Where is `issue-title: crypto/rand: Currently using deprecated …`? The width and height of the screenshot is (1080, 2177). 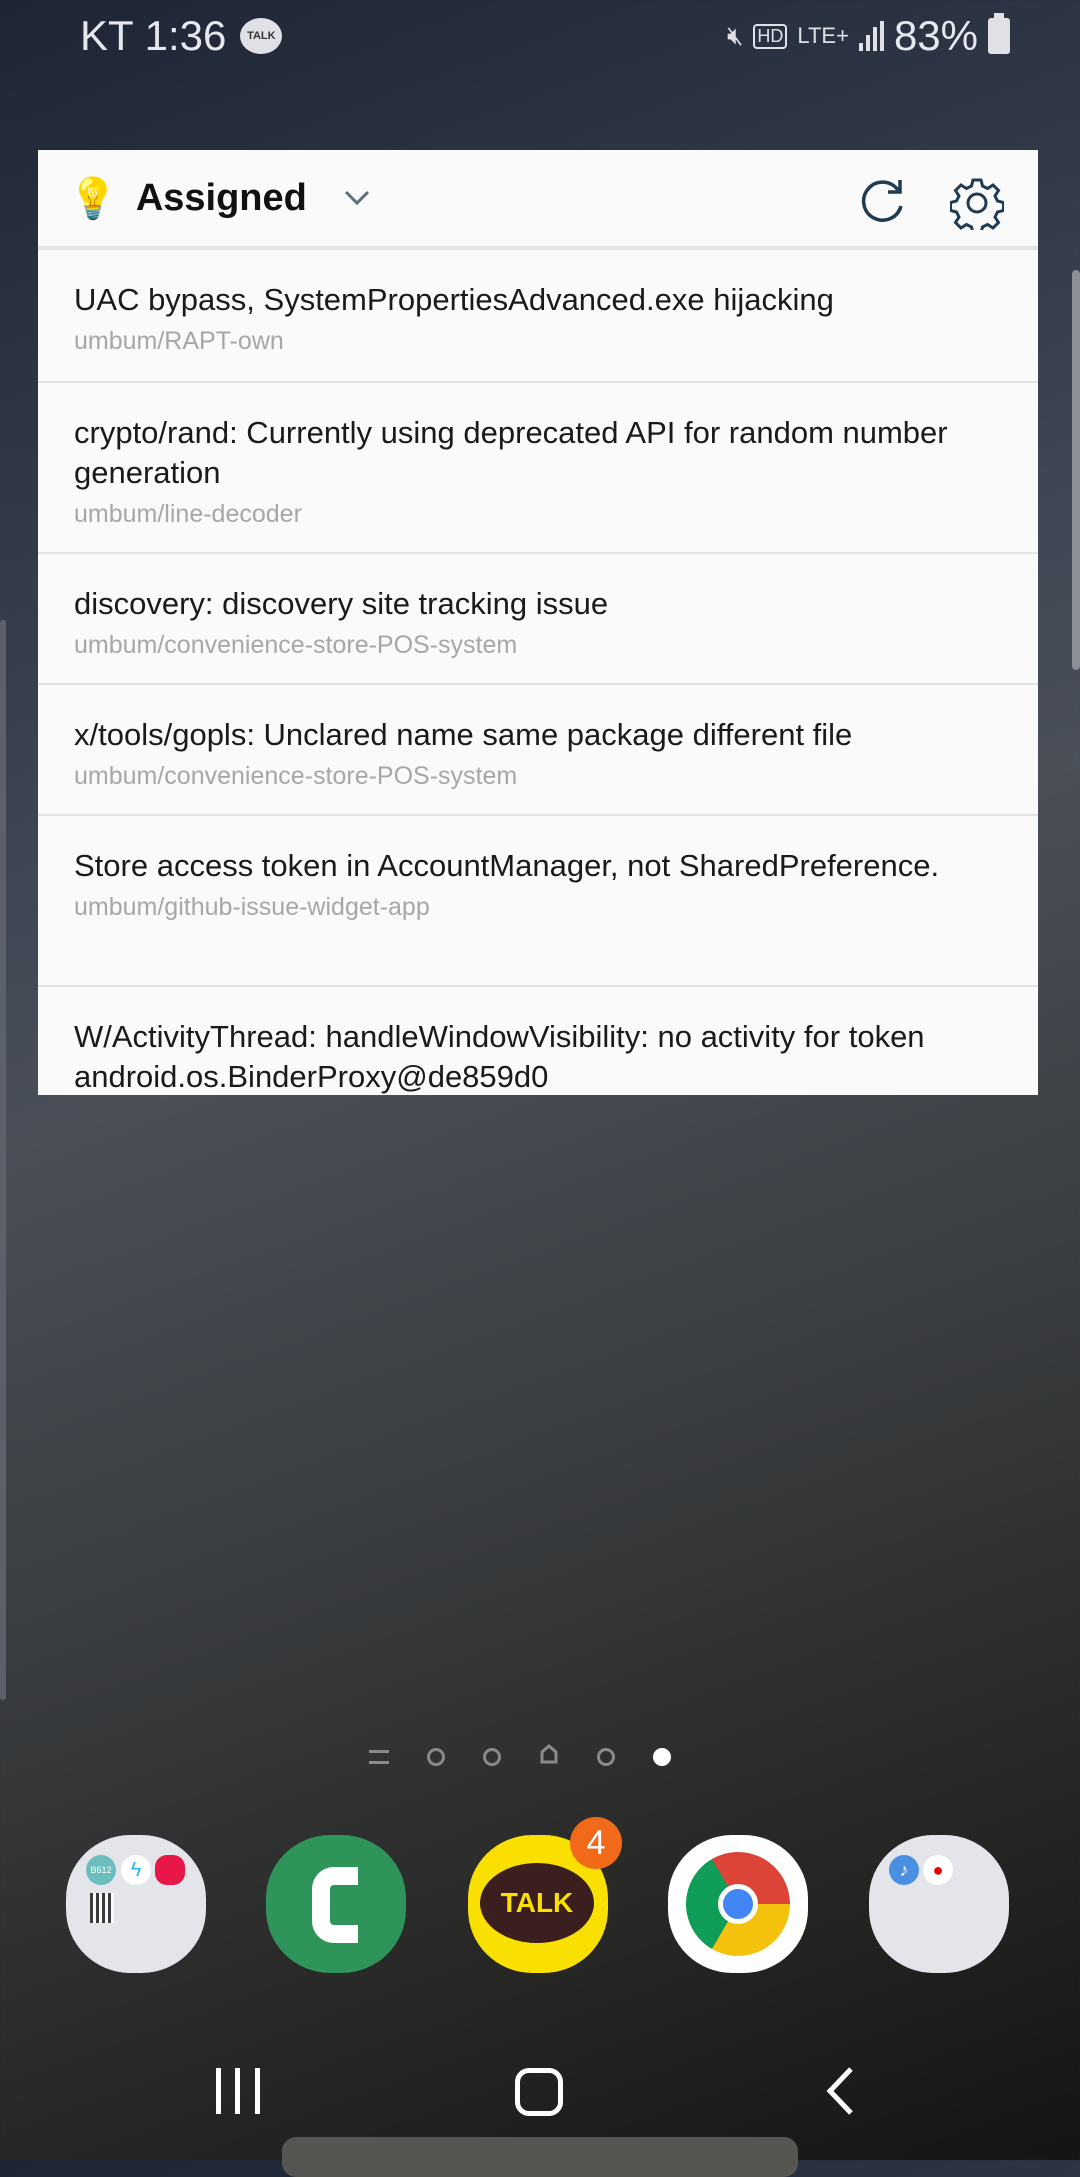 issue-title: crypto/rand: Currently using deprecated … is located at coordinates (511, 452).